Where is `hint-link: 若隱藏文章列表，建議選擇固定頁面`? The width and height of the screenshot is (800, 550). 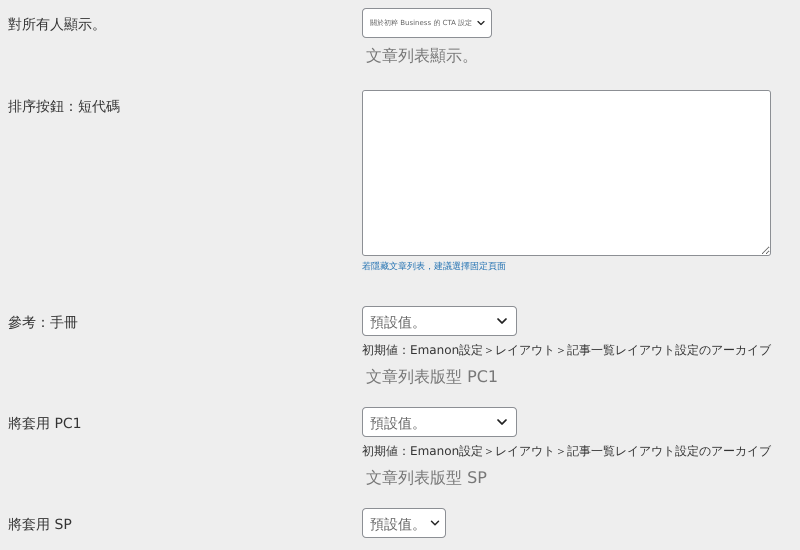
hint-link: 若隱藏文章列表，建議選擇固定頁面 is located at coordinates (434, 267).